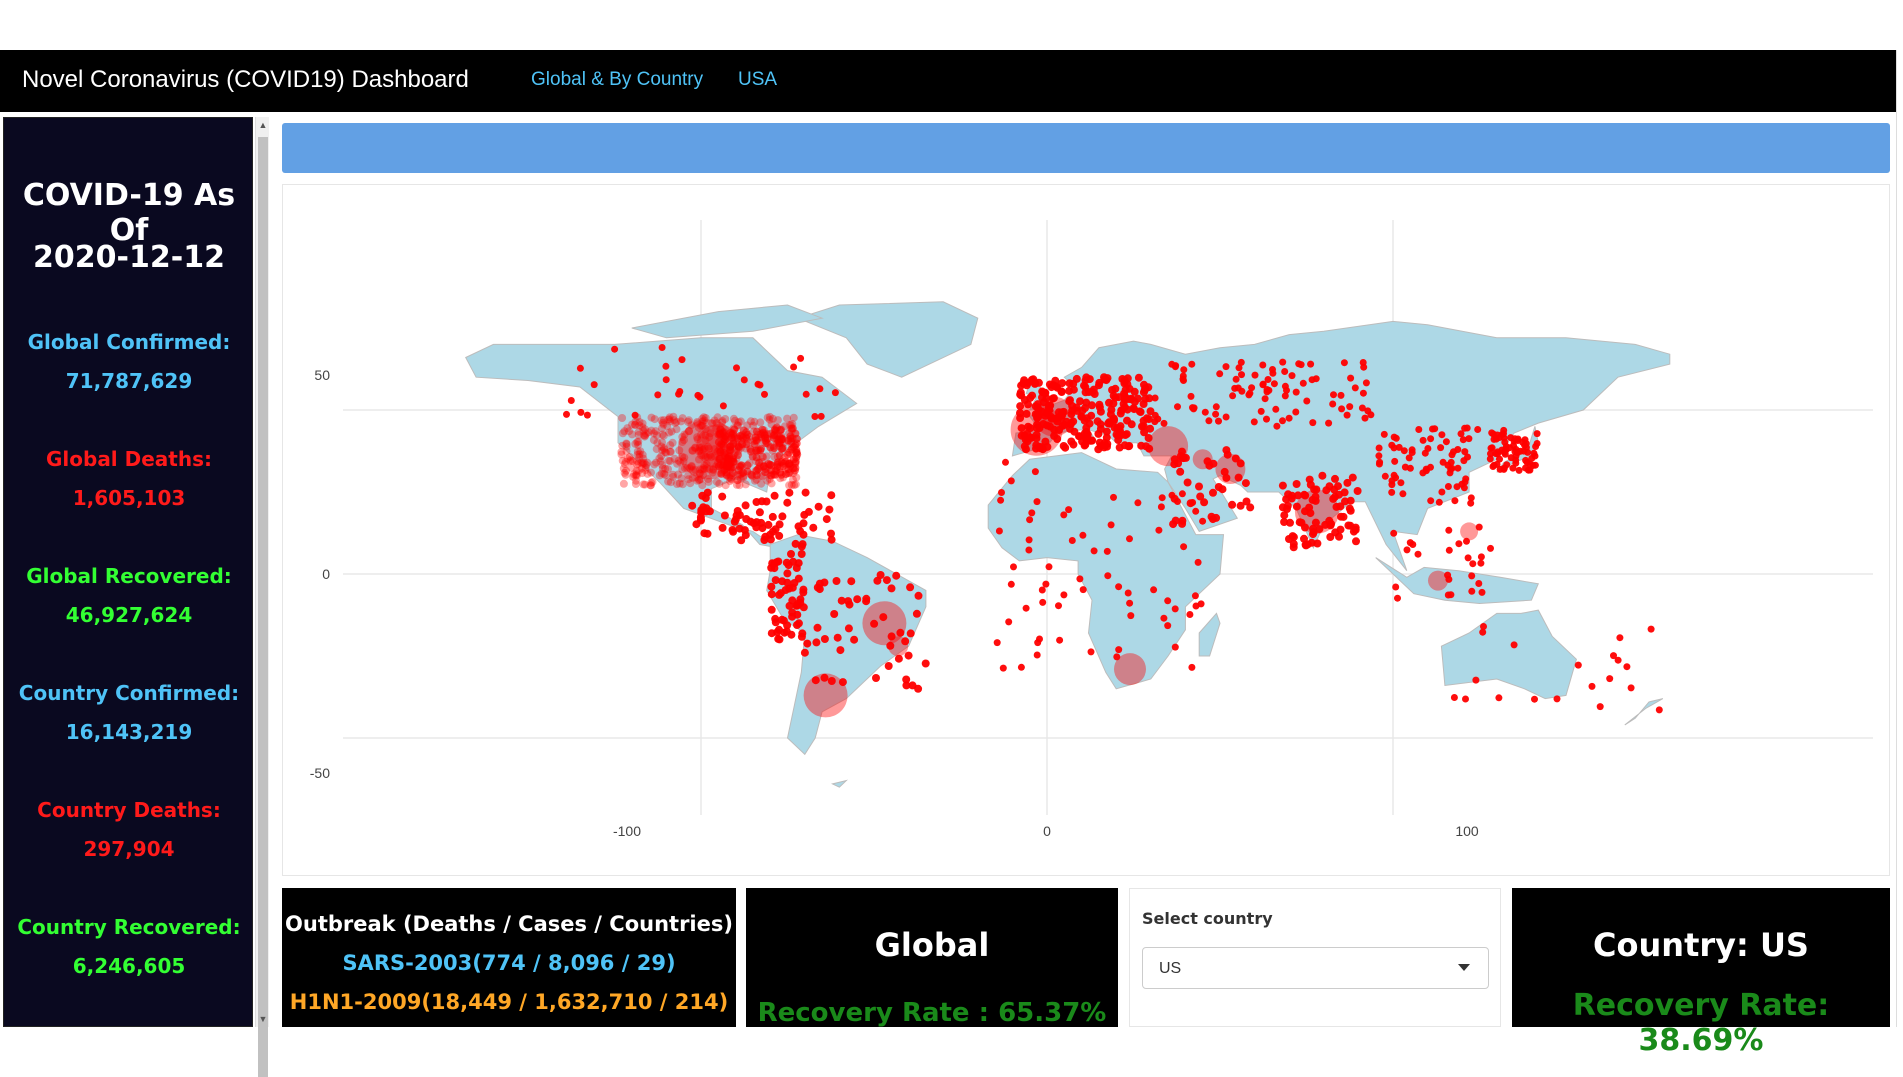  What do you see at coordinates (757, 80) in the screenshot?
I see `nav-link-usa: USA` at bounding box center [757, 80].